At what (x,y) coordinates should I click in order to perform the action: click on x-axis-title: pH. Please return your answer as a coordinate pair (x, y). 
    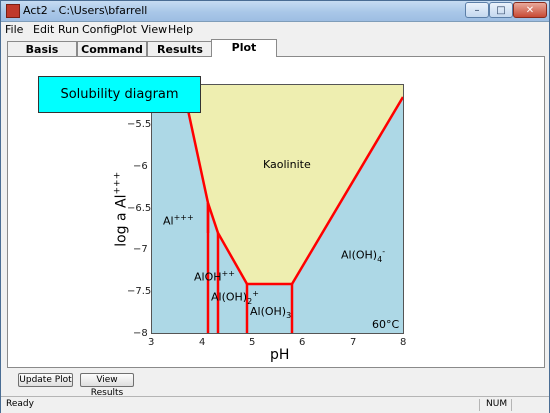
    Looking at the image, I should click on (280, 355).